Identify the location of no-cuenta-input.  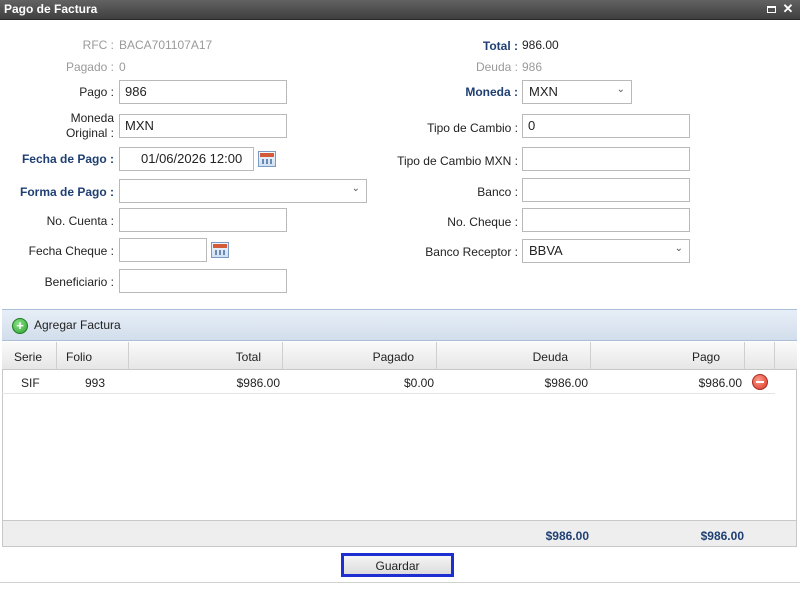
(203, 220).